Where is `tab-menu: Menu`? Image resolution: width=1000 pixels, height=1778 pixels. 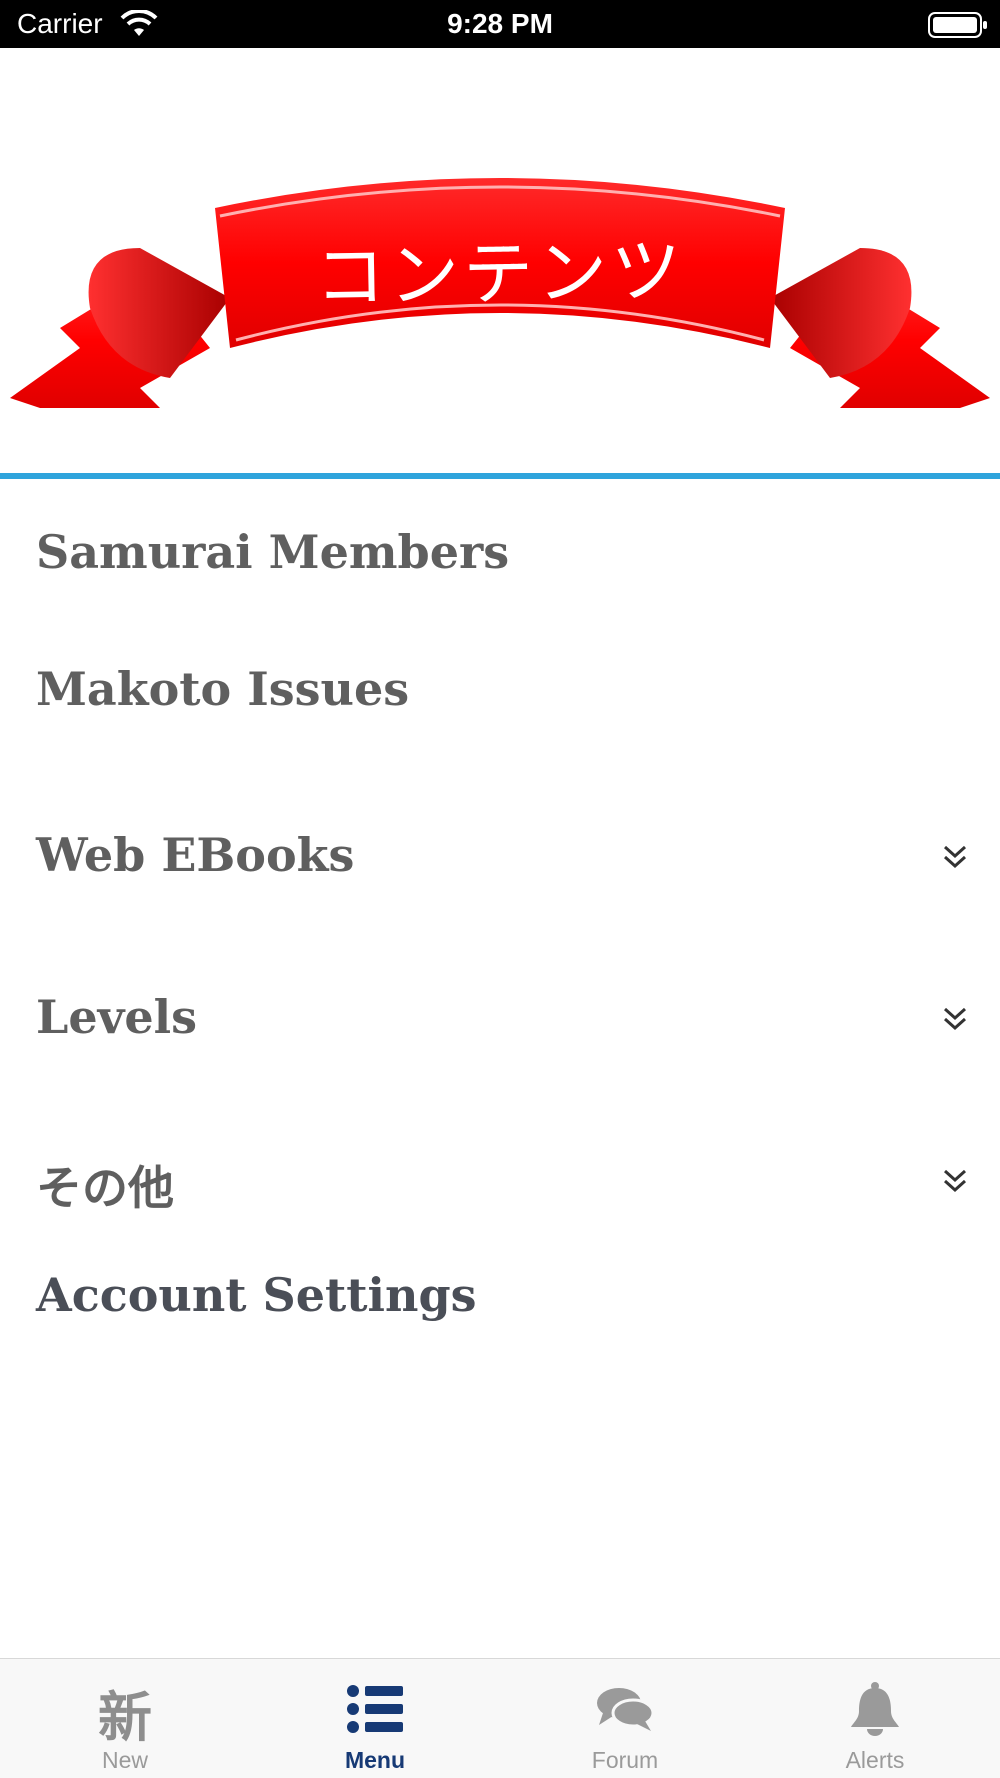
tab-menu: Menu is located at coordinates (375, 1718).